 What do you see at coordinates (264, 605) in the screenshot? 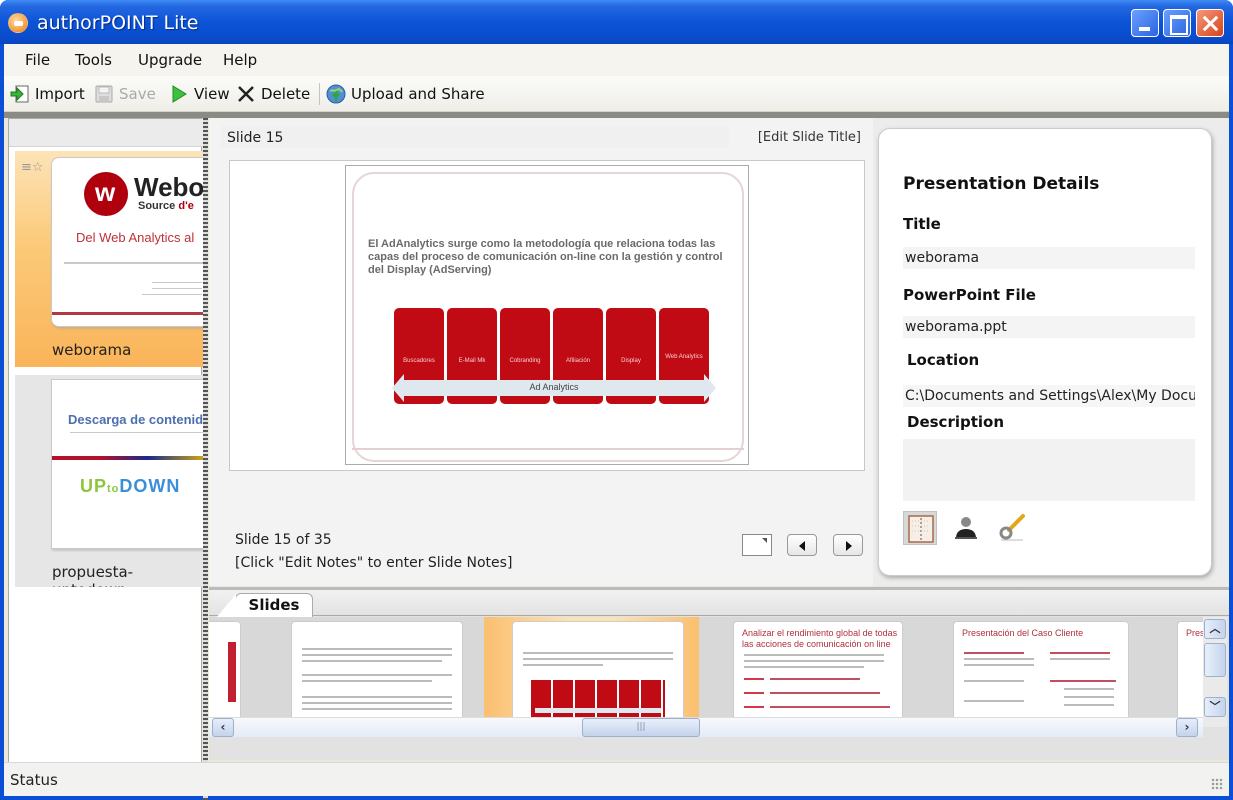
I see `tab-slides: Slides` at bounding box center [264, 605].